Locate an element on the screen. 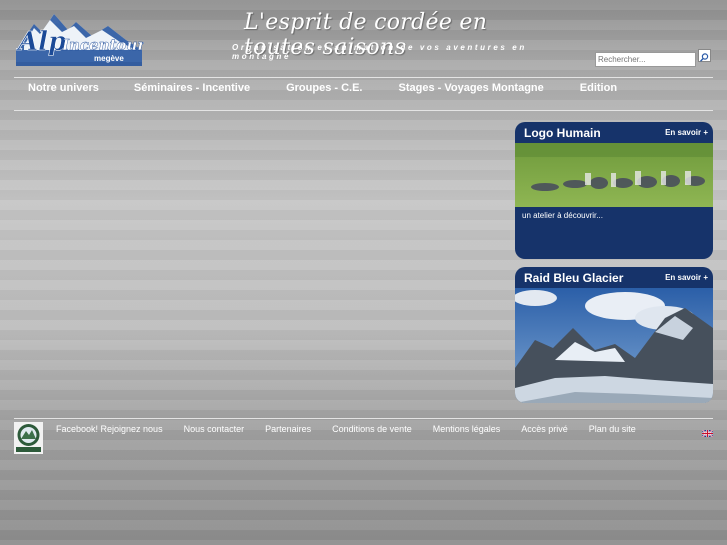  nav-item-seminaires-incentive: Séminaires - Incentive is located at coordinates (192, 90).